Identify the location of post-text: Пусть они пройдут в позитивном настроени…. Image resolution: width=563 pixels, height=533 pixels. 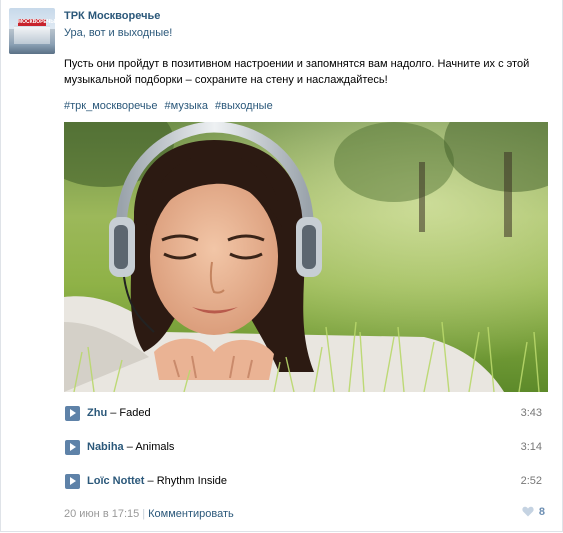
(297, 72).